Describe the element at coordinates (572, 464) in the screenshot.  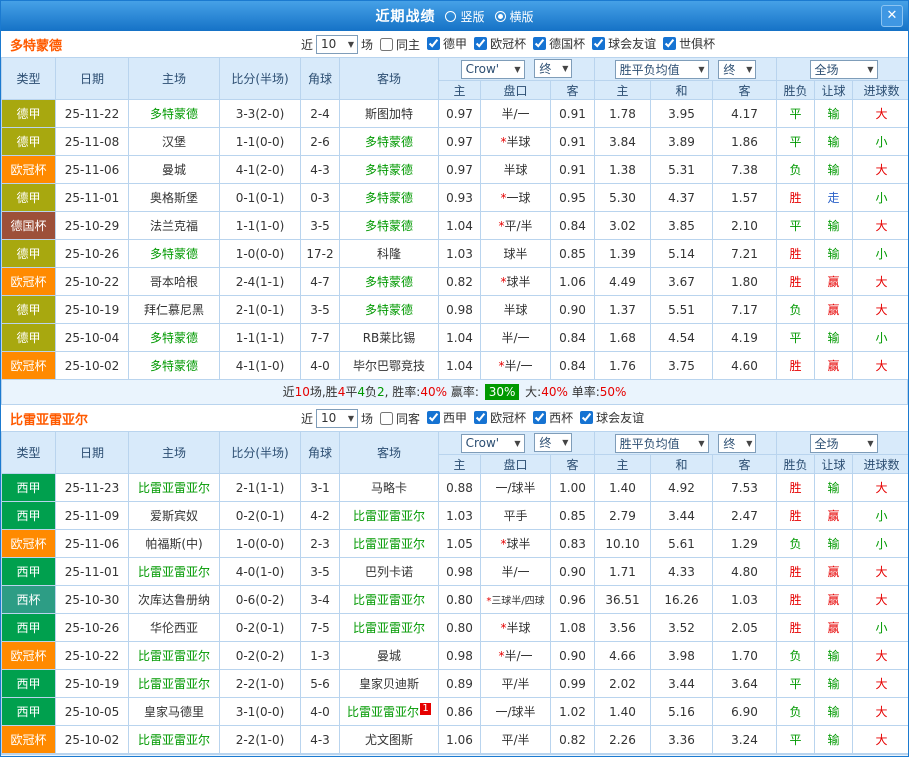
I see `col-odds-away: 客` at that location.